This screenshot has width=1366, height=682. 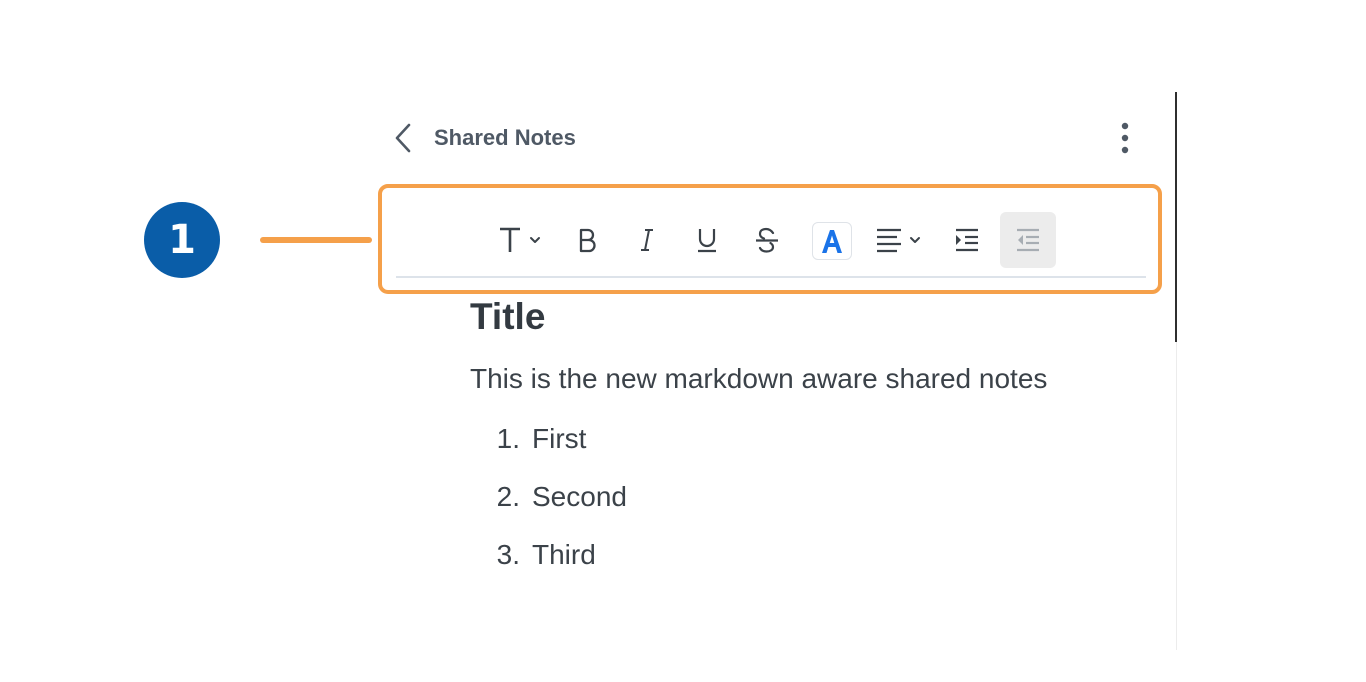 I want to click on list-item-text: Second, so click(x=579, y=496).